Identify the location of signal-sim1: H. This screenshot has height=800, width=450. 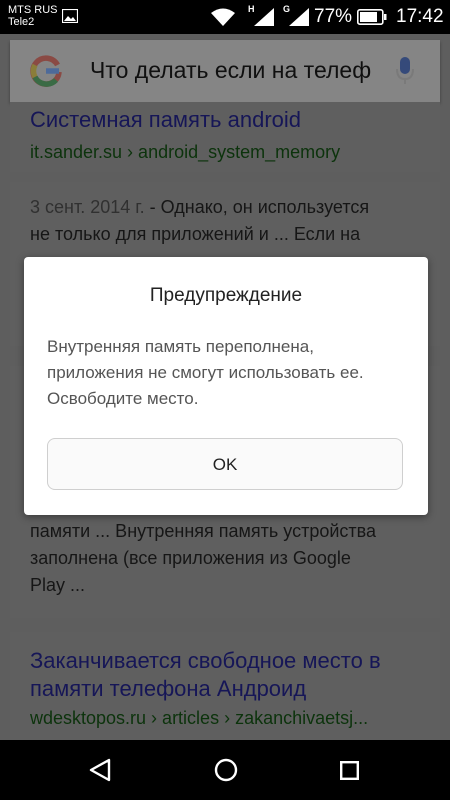
(262, 16).